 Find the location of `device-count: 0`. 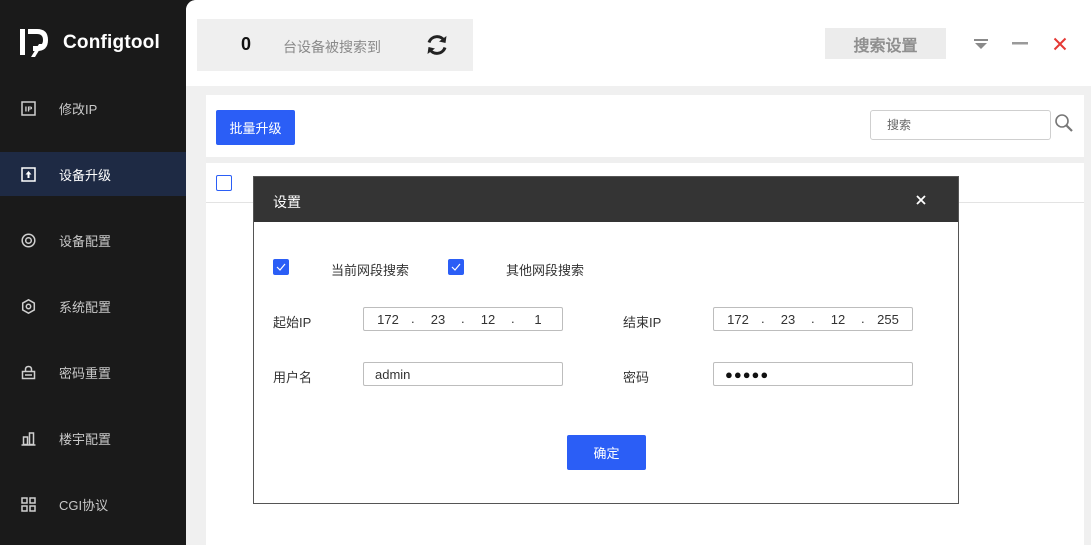

device-count: 0 is located at coordinates (246, 44).